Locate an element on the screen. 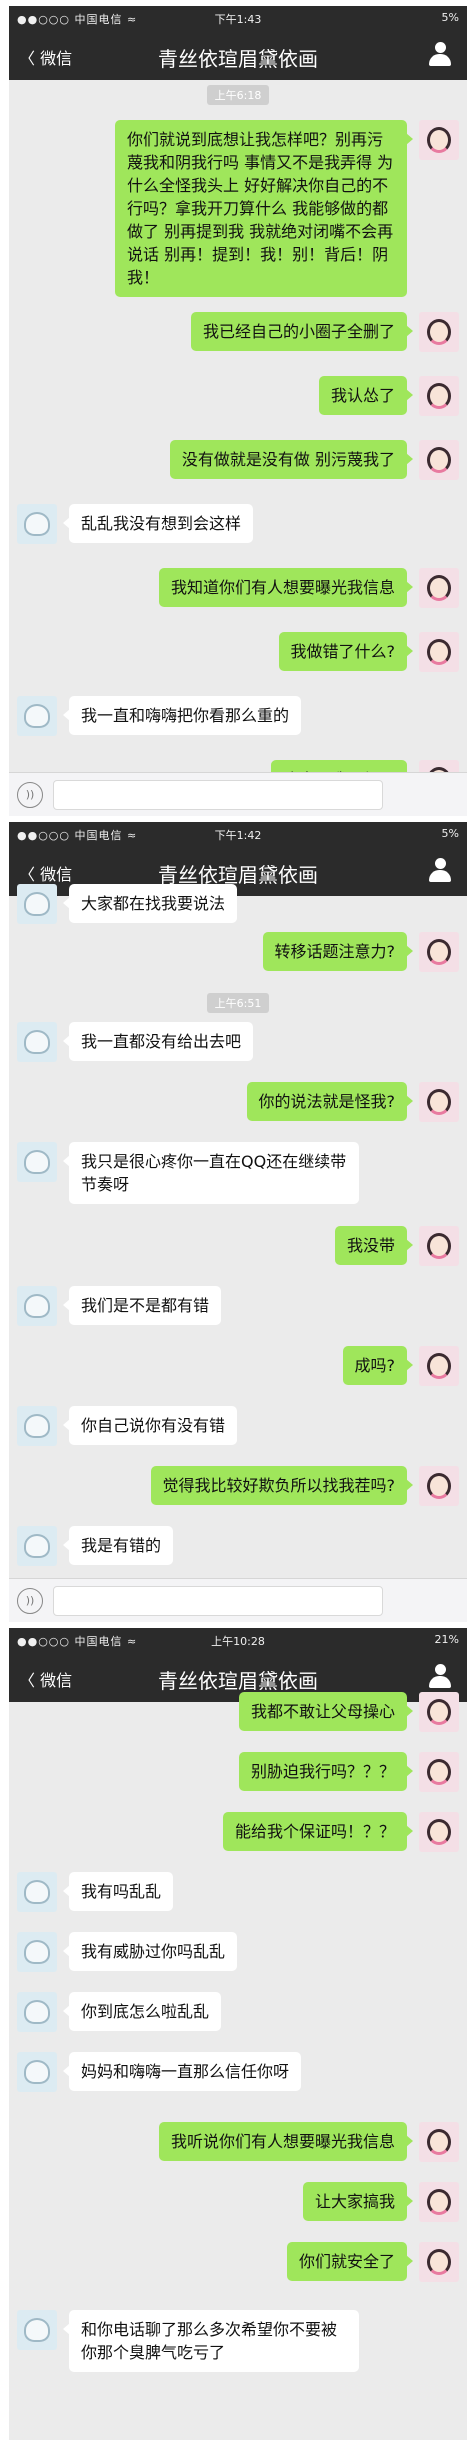  message-bubble: 我只是很心疼你一直在QQ还在继续带节奏呀 is located at coordinates (211, 1173).